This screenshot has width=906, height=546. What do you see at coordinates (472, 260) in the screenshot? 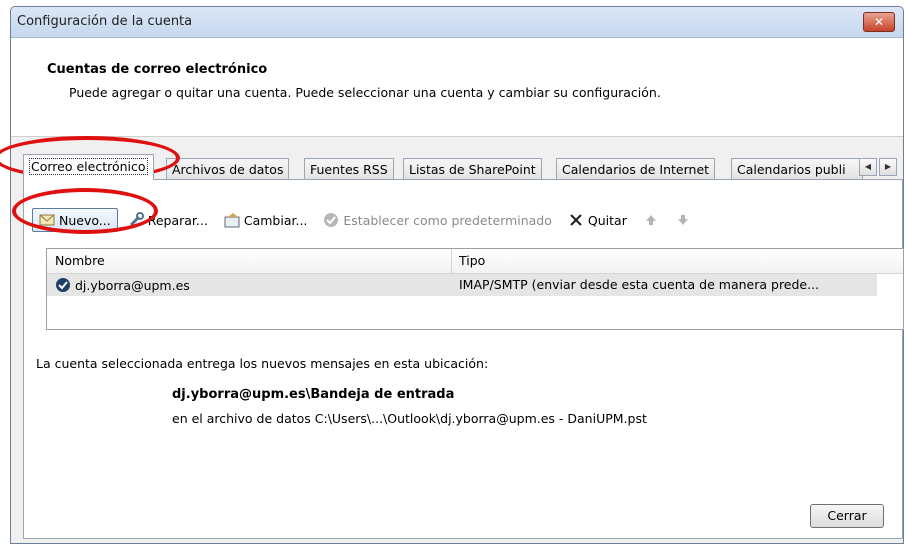
I see `column-header-type: Tipo` at bounding box center [472, 260].